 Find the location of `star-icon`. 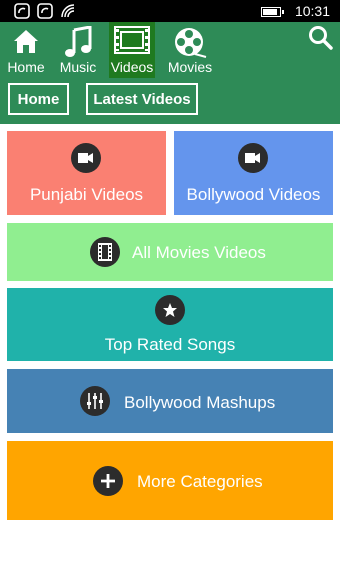

star-icon is located at coordinates (170, 310).